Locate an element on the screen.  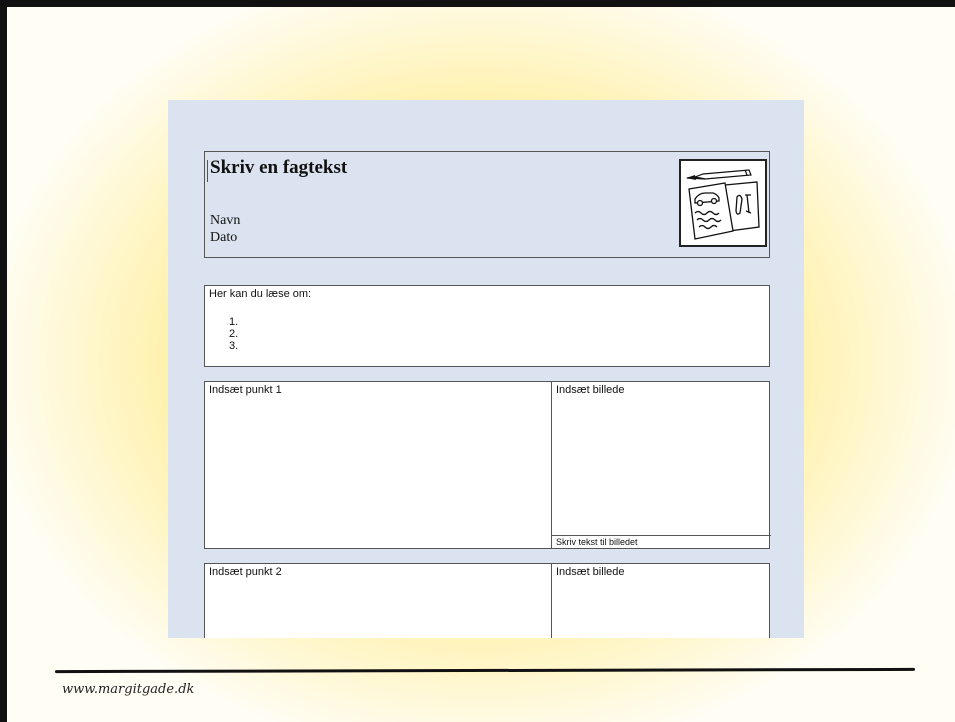
section-2-label: Indsæt punkt 2 is located at coordinates (245, 572).